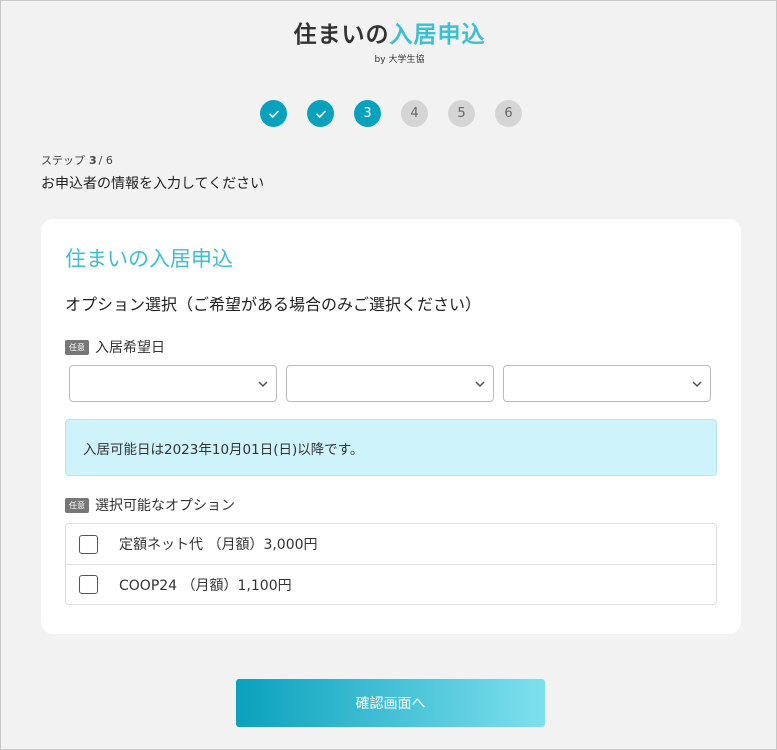 The width and height of the screenshot is (777, 750). Describe the element at coordinates (130, 348) in the screenshot. I see `move-in-date-label-text: 入居希望日` at that location.